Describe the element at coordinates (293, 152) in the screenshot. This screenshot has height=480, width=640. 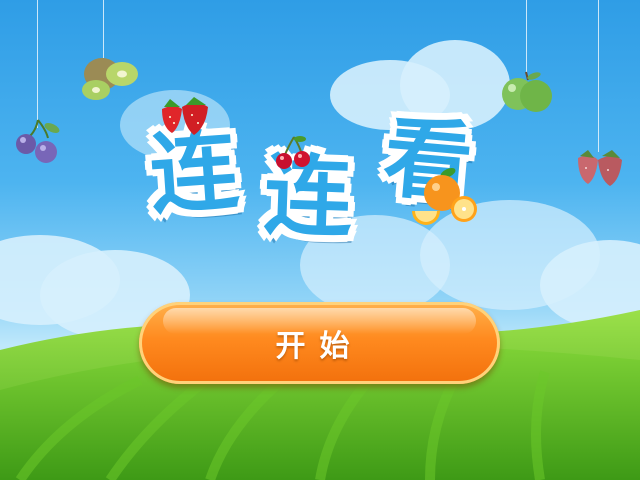
I see `cherry-icon` at that location.